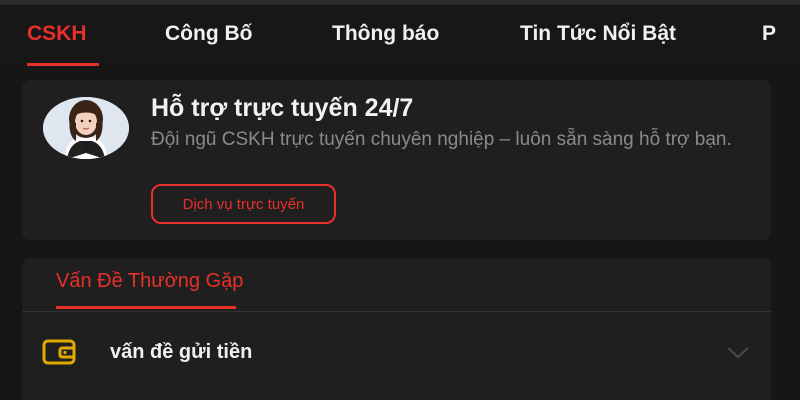 The width and height of the screenshot is (800, 400). I want to click on faq-tab-indicator, so click(146, 307).